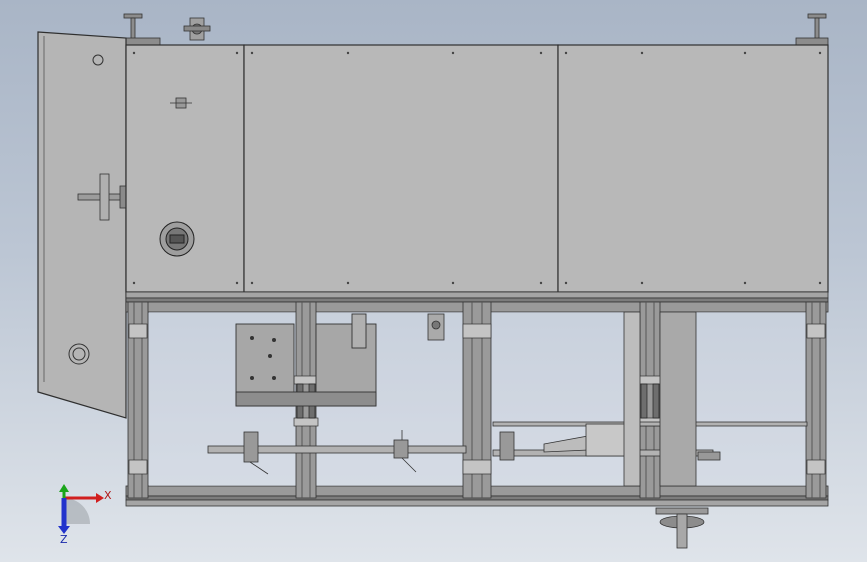 The image size is (867, 562). I want to click on leveling-foot-top-left, so click(142, 29).